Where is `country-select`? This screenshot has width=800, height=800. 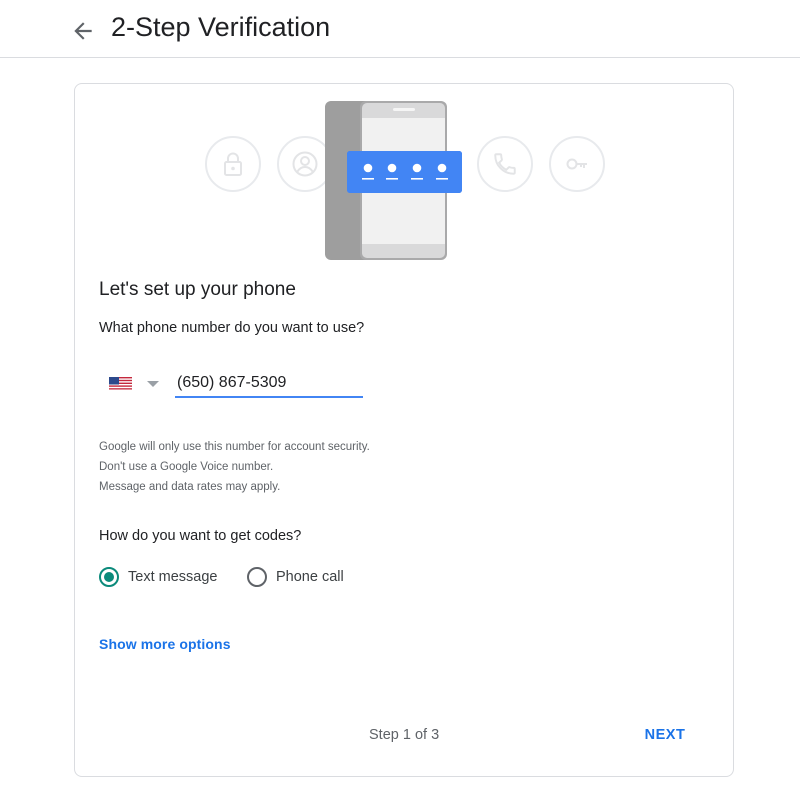 country-select is located at coordinates (135, 385).